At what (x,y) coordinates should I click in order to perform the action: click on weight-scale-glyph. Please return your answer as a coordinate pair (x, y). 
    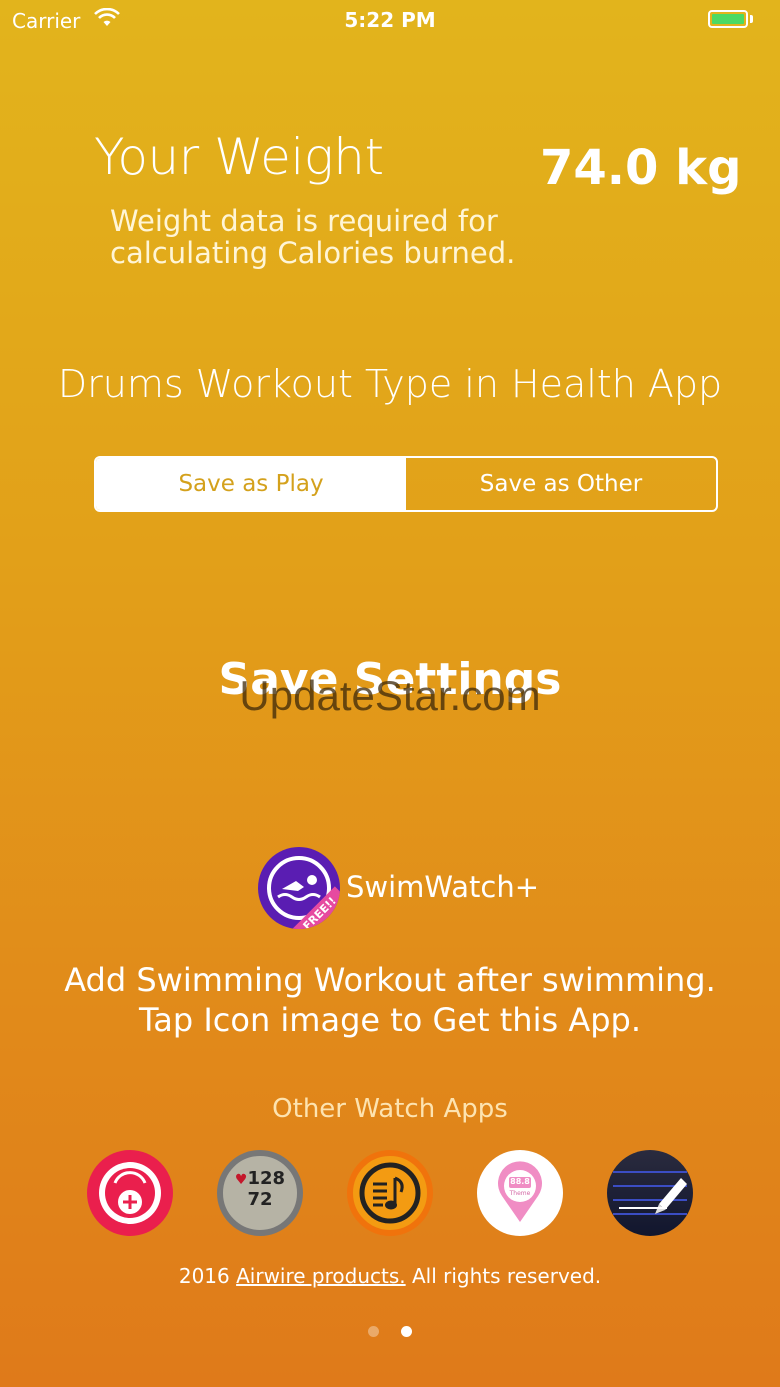
    Looking at the image, I should click on (130, 1193).